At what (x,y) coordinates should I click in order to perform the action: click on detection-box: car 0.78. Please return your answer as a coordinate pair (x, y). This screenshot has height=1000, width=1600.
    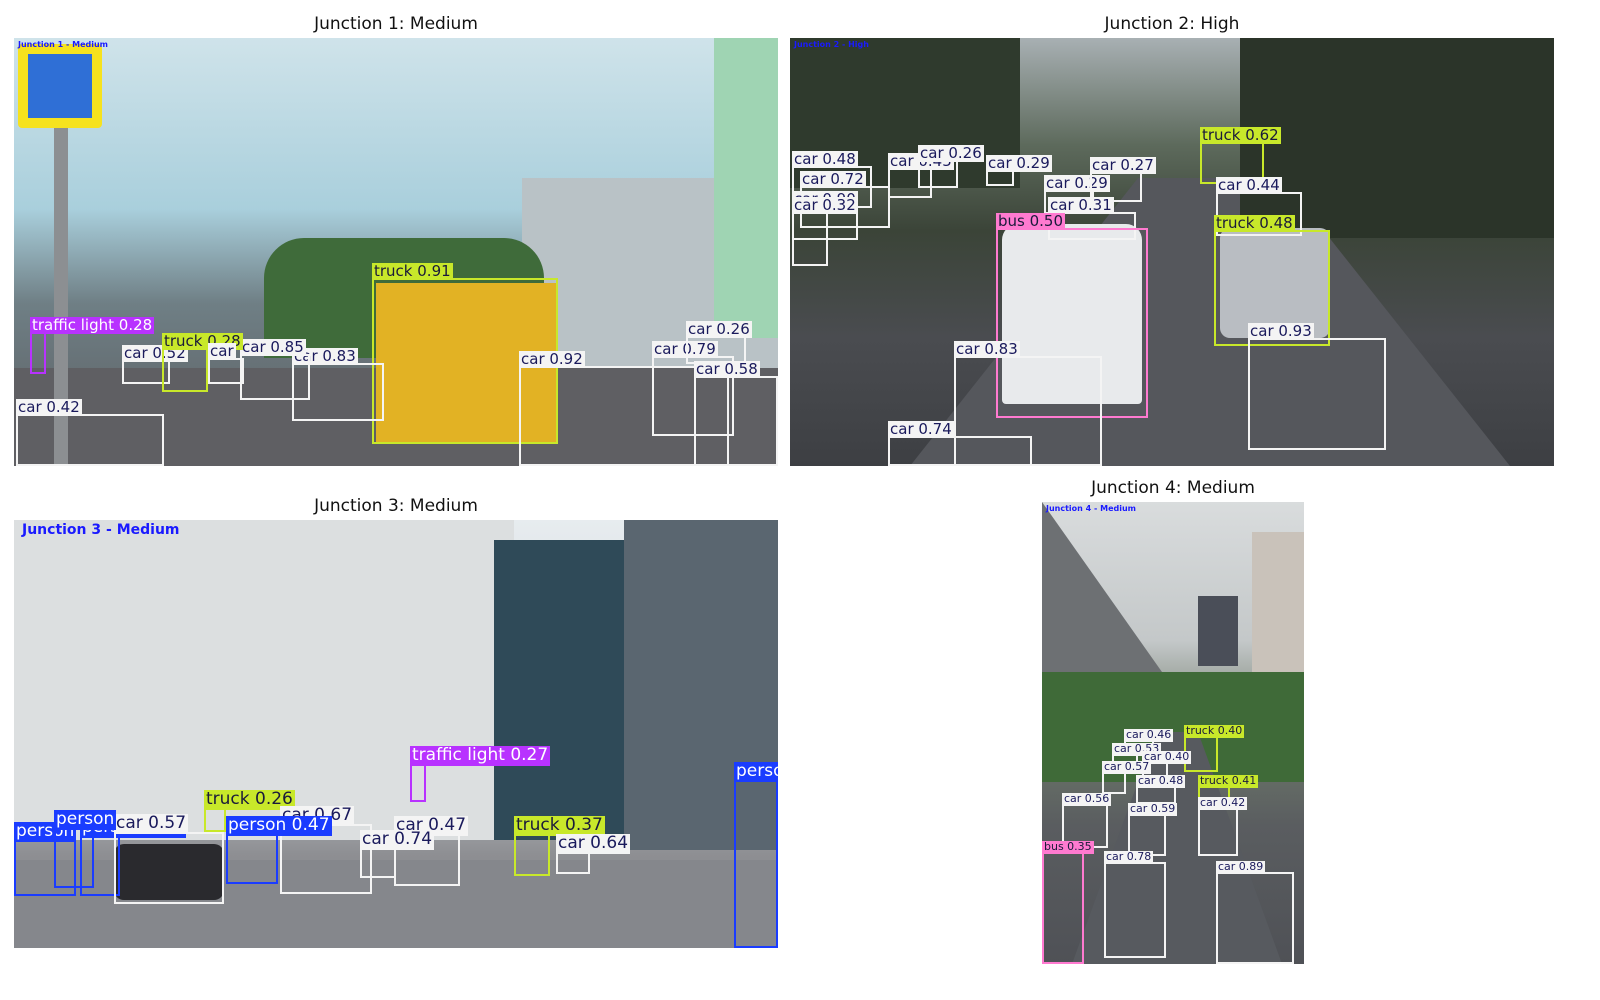
    Looking at the image, I should click on (1135, 904).